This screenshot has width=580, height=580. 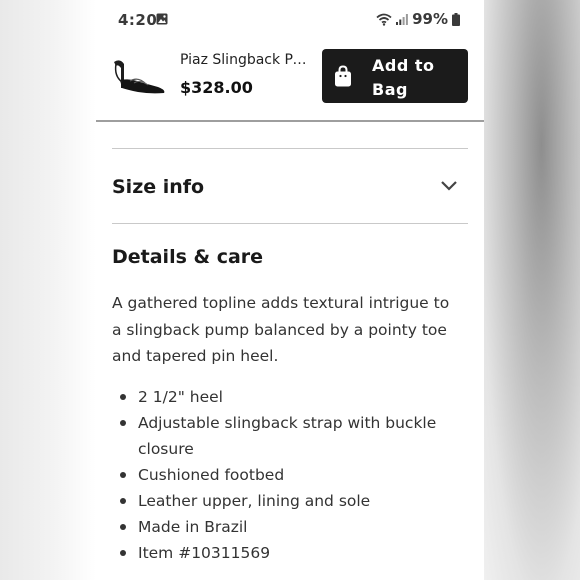 What do you see at coordinates (402, 19) in the screenshot?
I see `signal-icon` at bounding box center [402, 19].